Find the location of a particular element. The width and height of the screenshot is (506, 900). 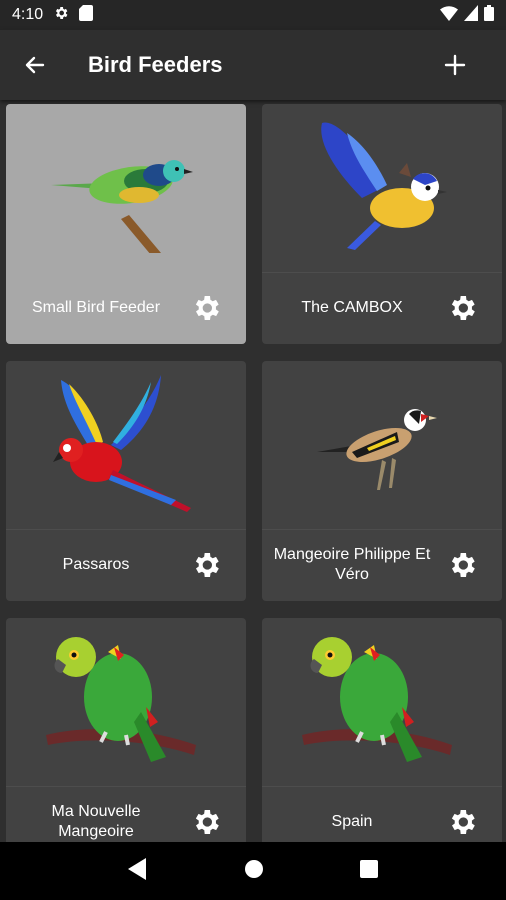

triangle-back-icon is located at coordinates (137, 868).